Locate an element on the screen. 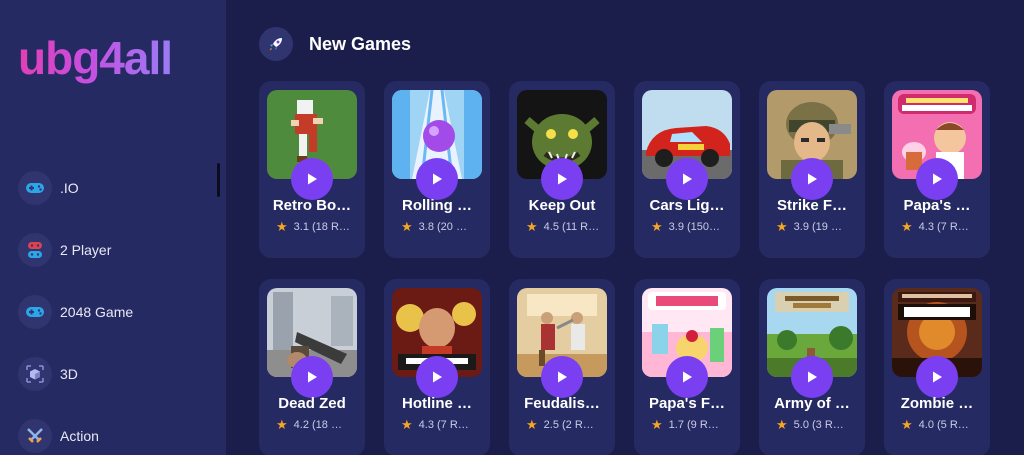 Image resolution: width=1024 pixels, height=455 pixels. sidebar-scrollbar is located at coordinates (218, 180).